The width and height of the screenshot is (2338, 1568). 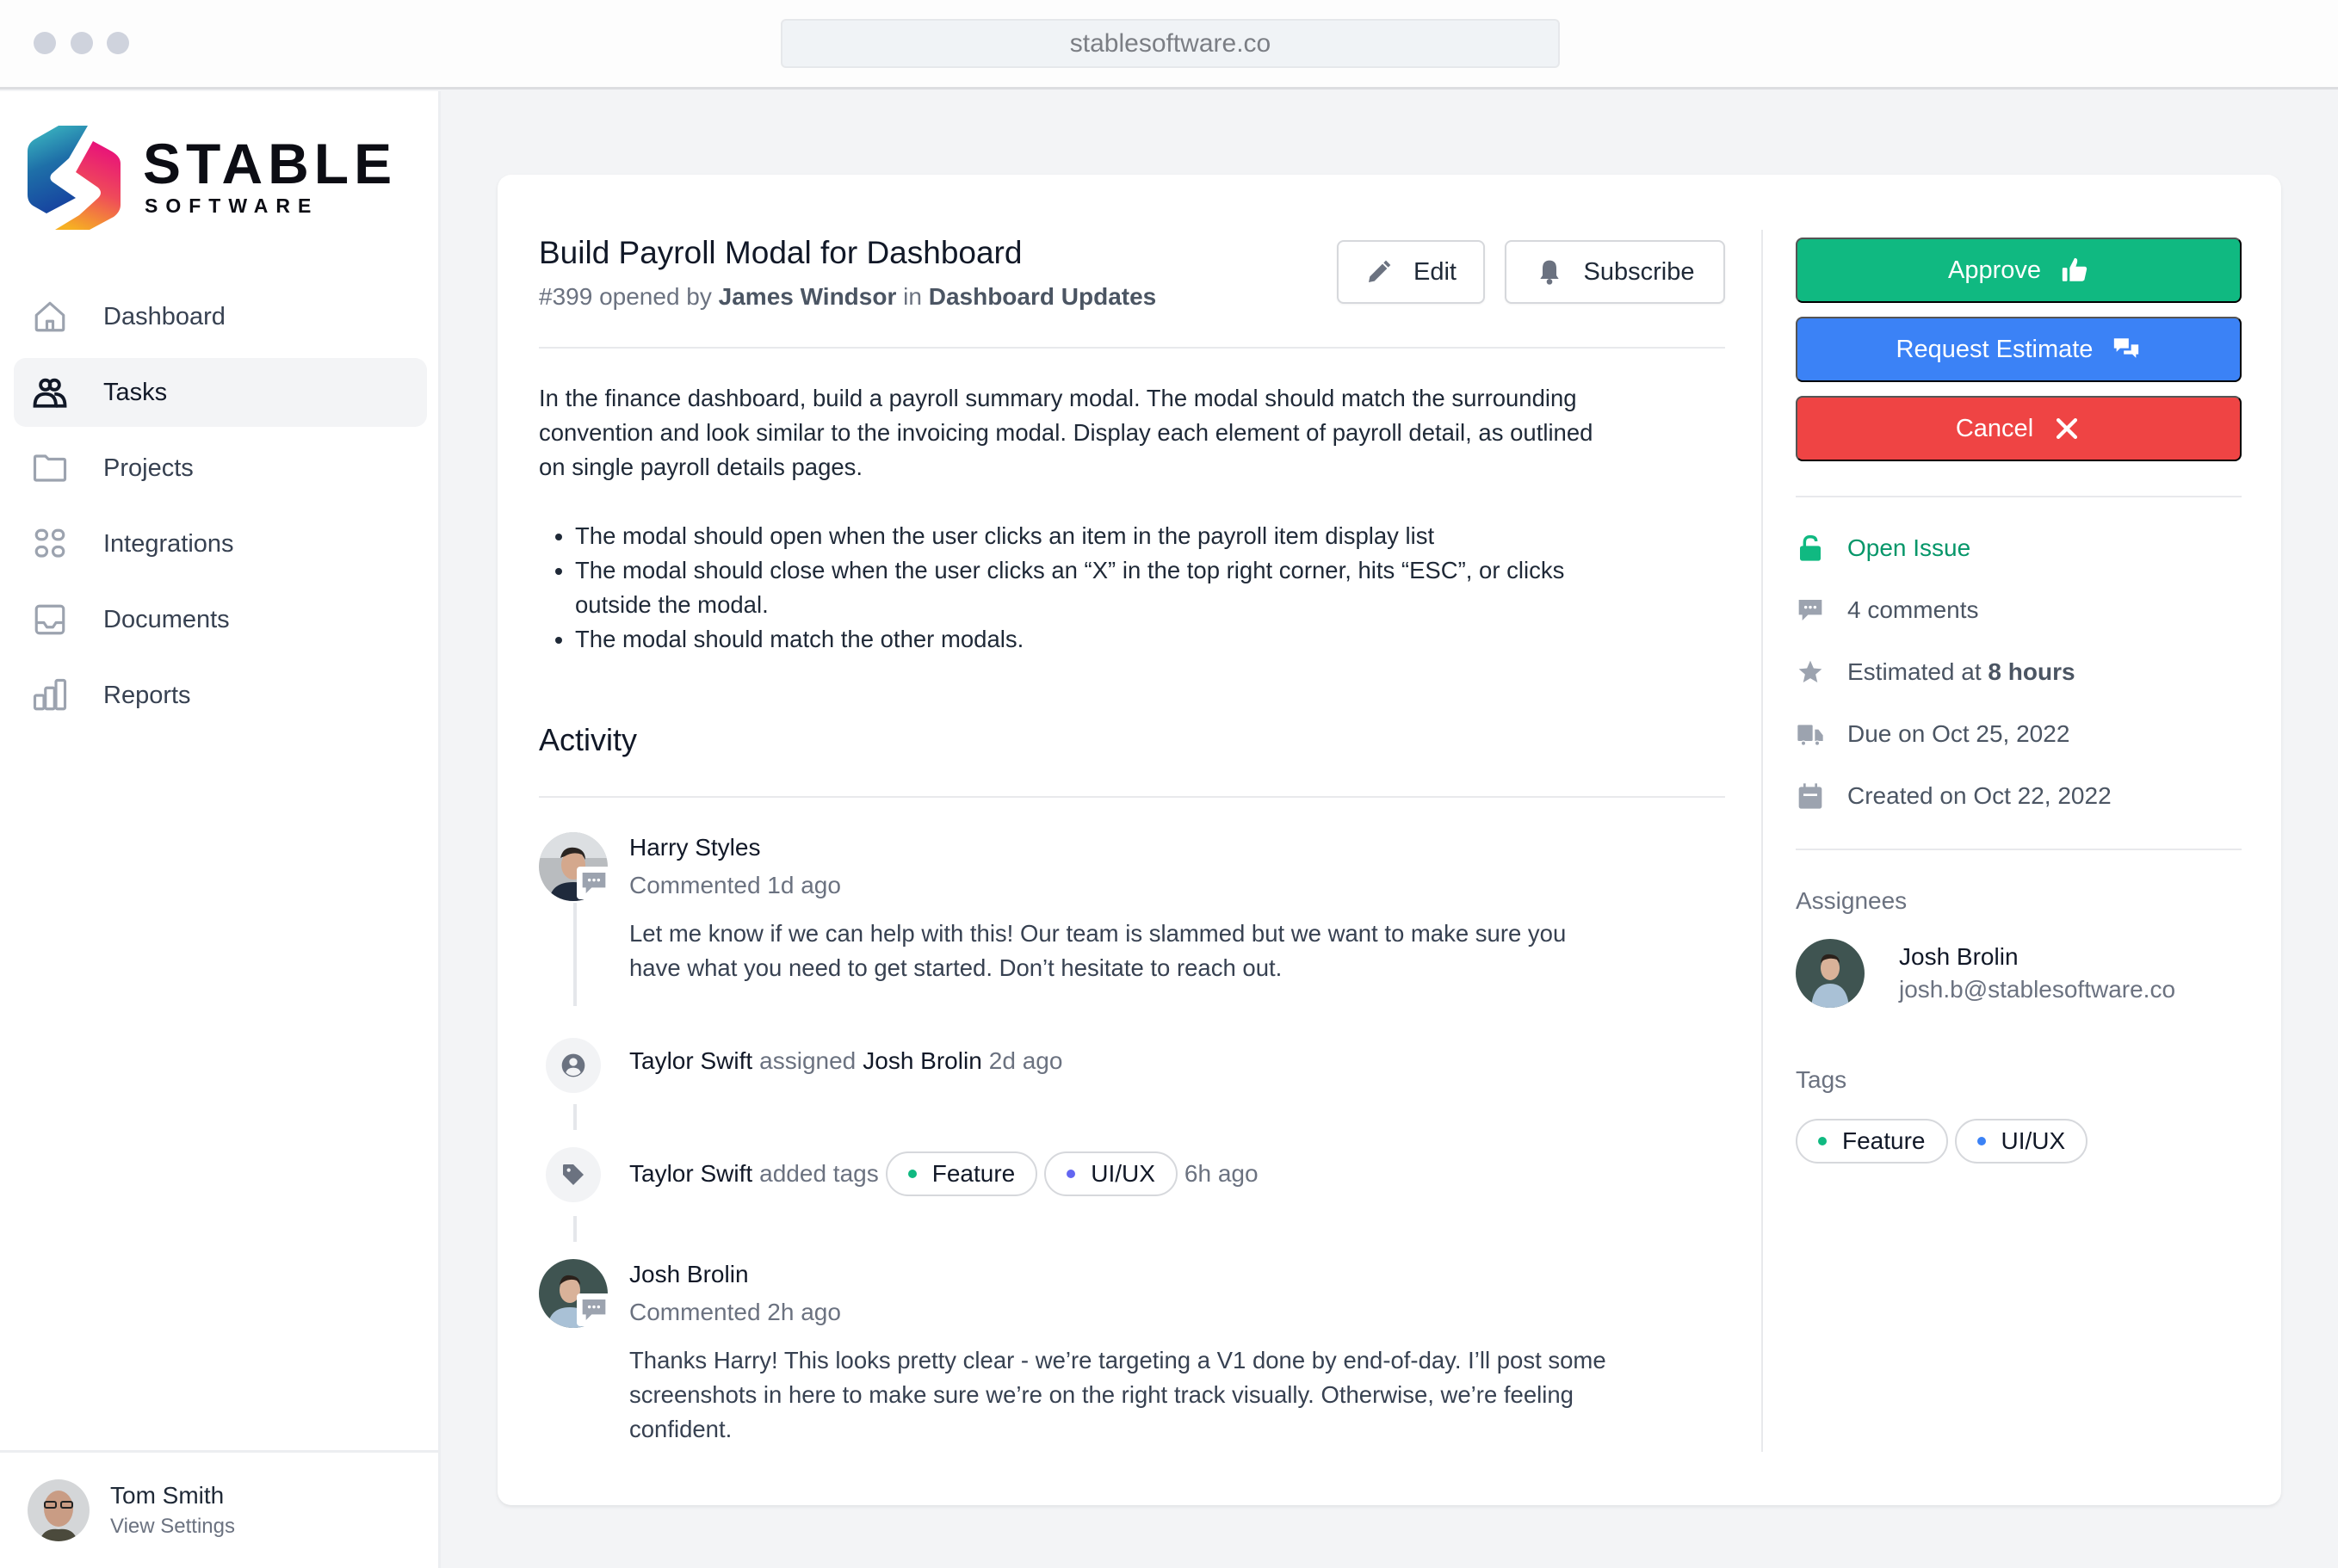 What do you see at coordinates (1954, 796) in the screenshot?
I see `created-date: Created on Oct 22, 2022` at bounding box center [1954, 796].